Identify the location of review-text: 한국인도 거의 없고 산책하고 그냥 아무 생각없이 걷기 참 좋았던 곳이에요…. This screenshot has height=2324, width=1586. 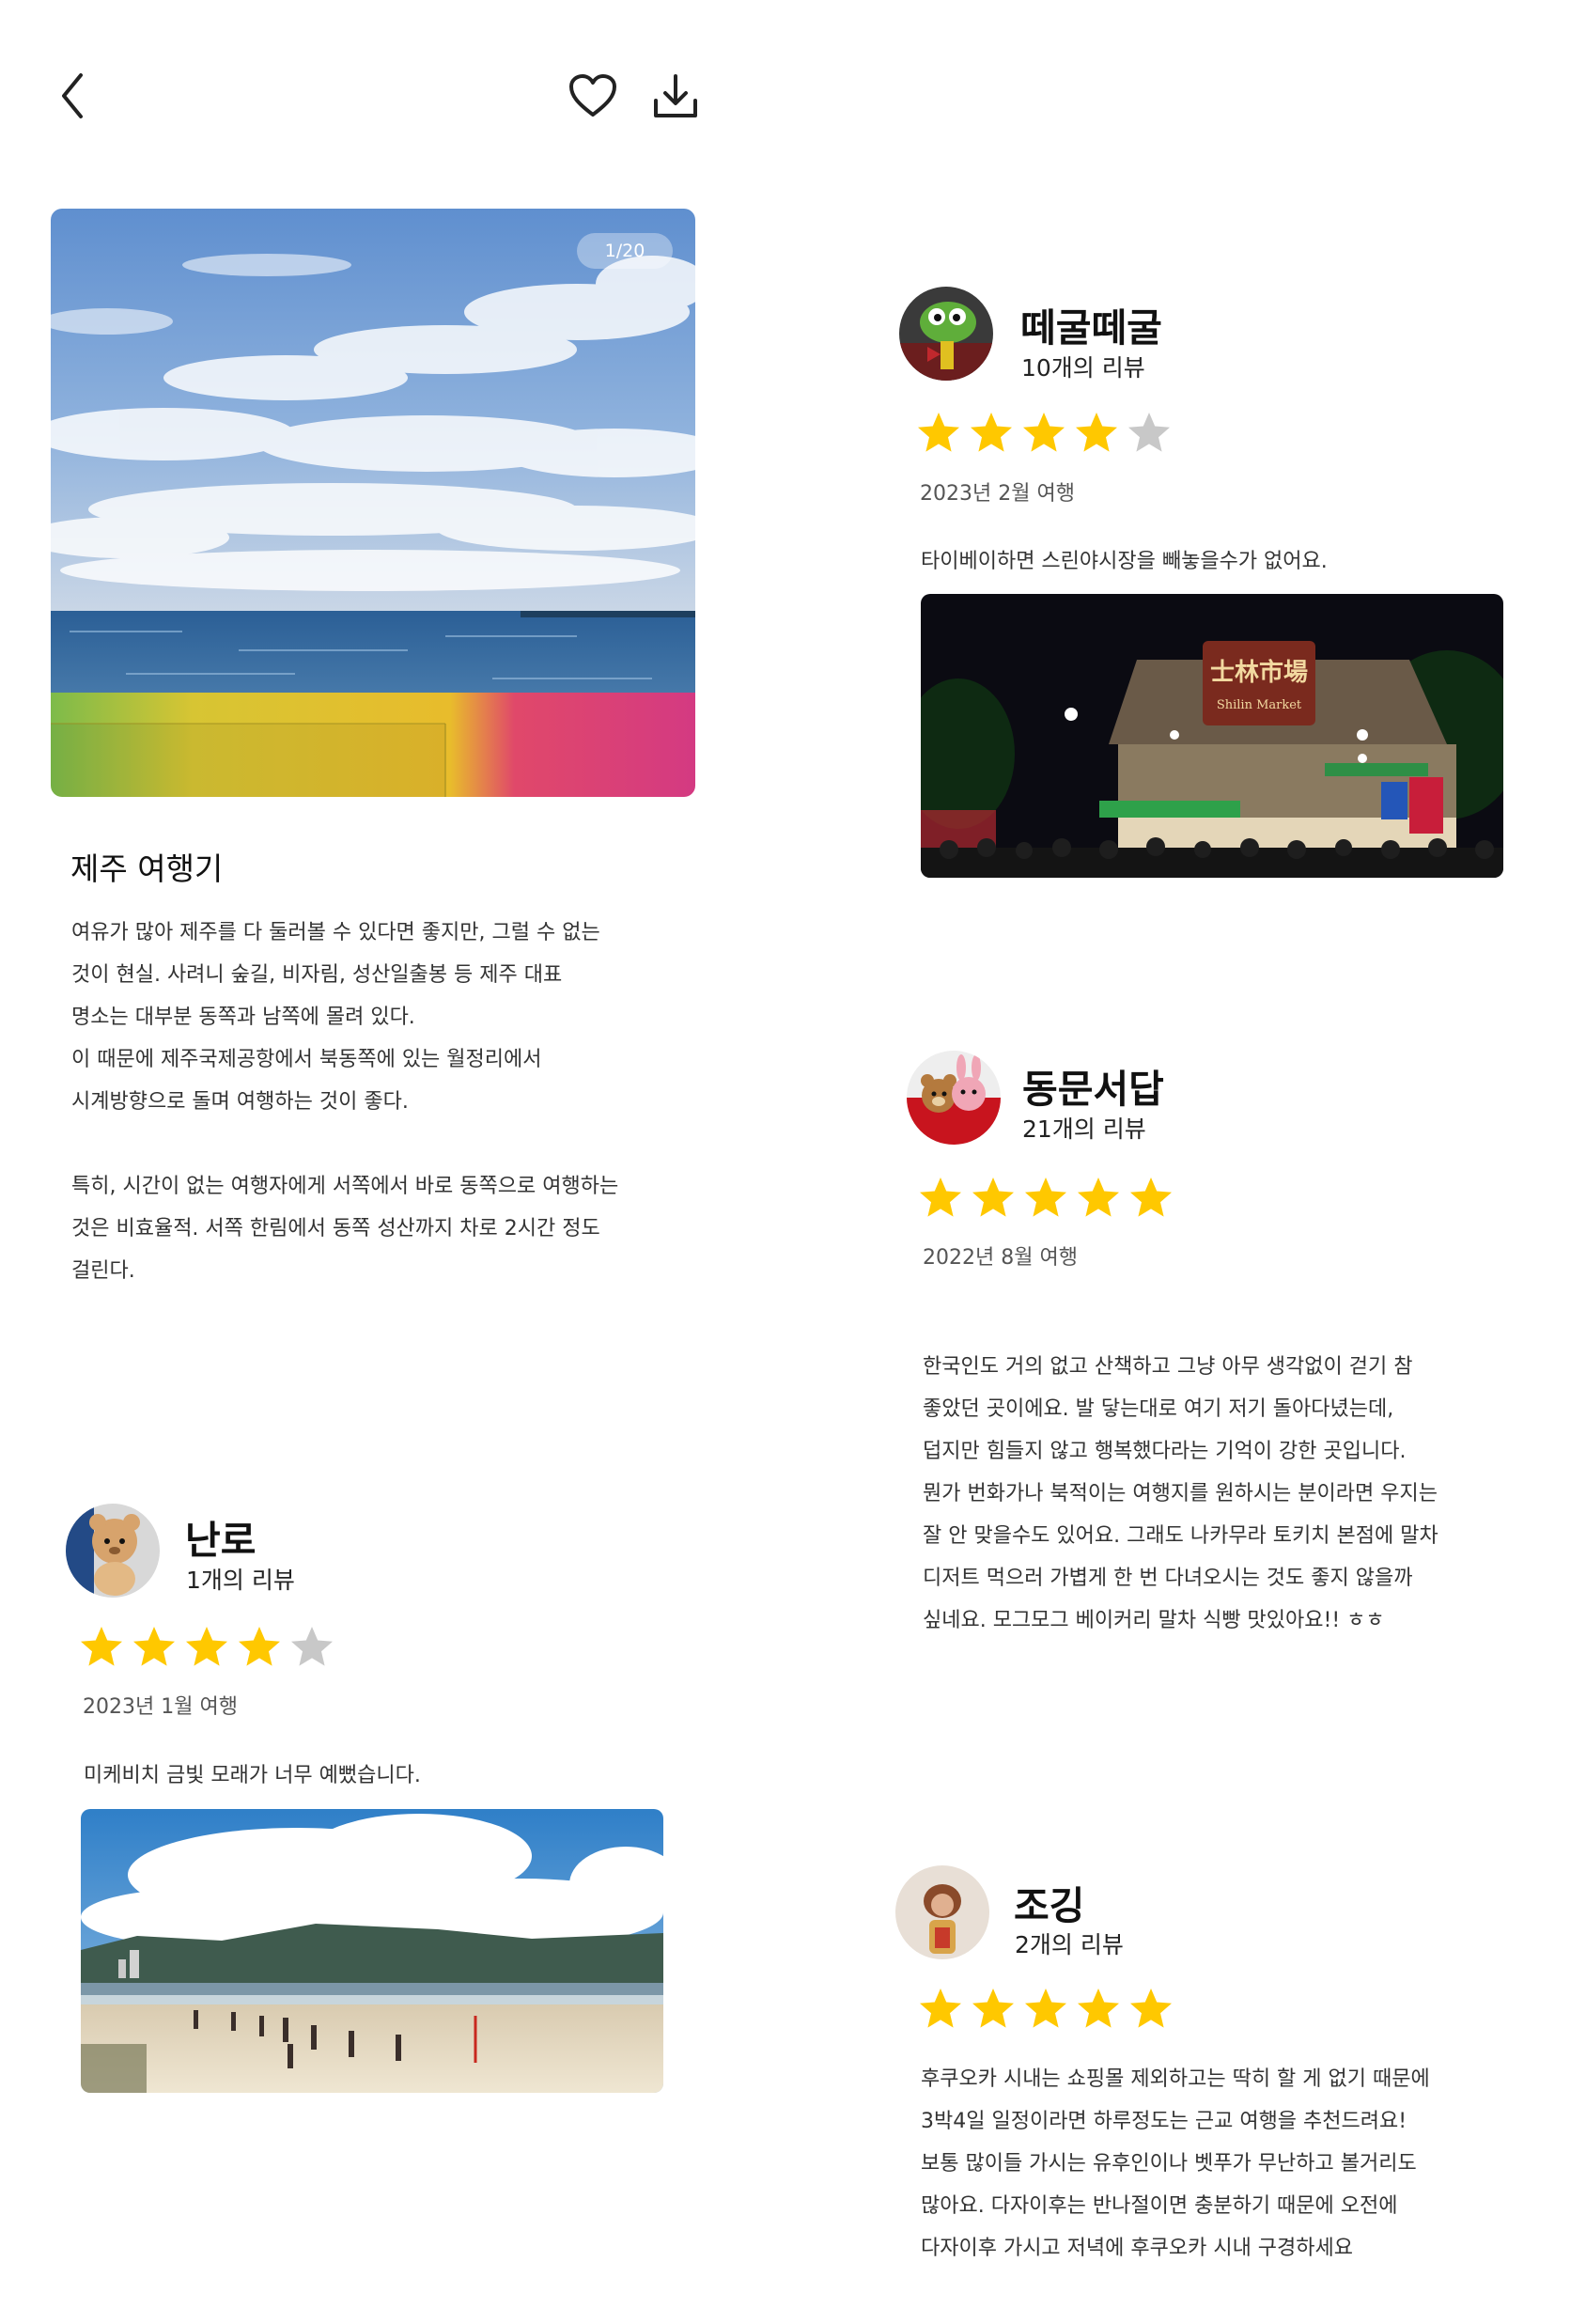
(1180, 1493).